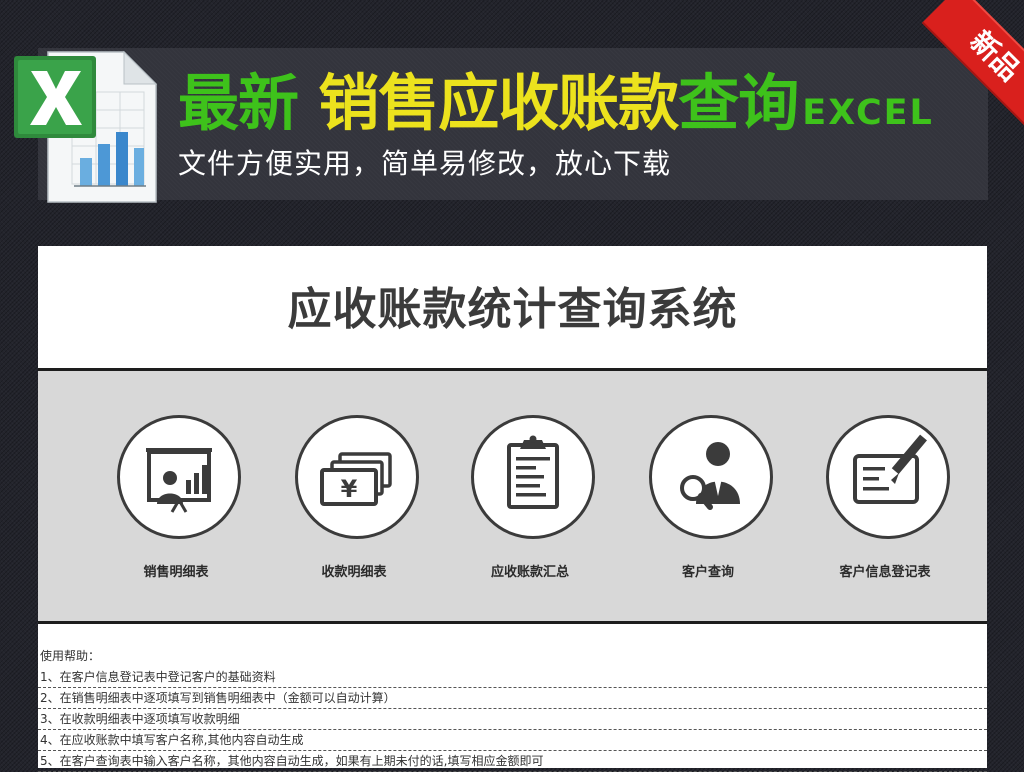 This screenshot has height=772, width=1024. What do you see at coordinates (529, 572) in the screenshot?
I see `nav-label: 应收账款汇总` at bounding box center [529, 572].